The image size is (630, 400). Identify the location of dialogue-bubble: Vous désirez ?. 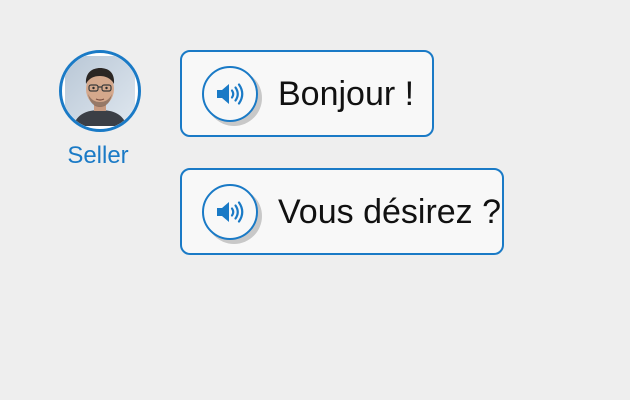
(342, 211).